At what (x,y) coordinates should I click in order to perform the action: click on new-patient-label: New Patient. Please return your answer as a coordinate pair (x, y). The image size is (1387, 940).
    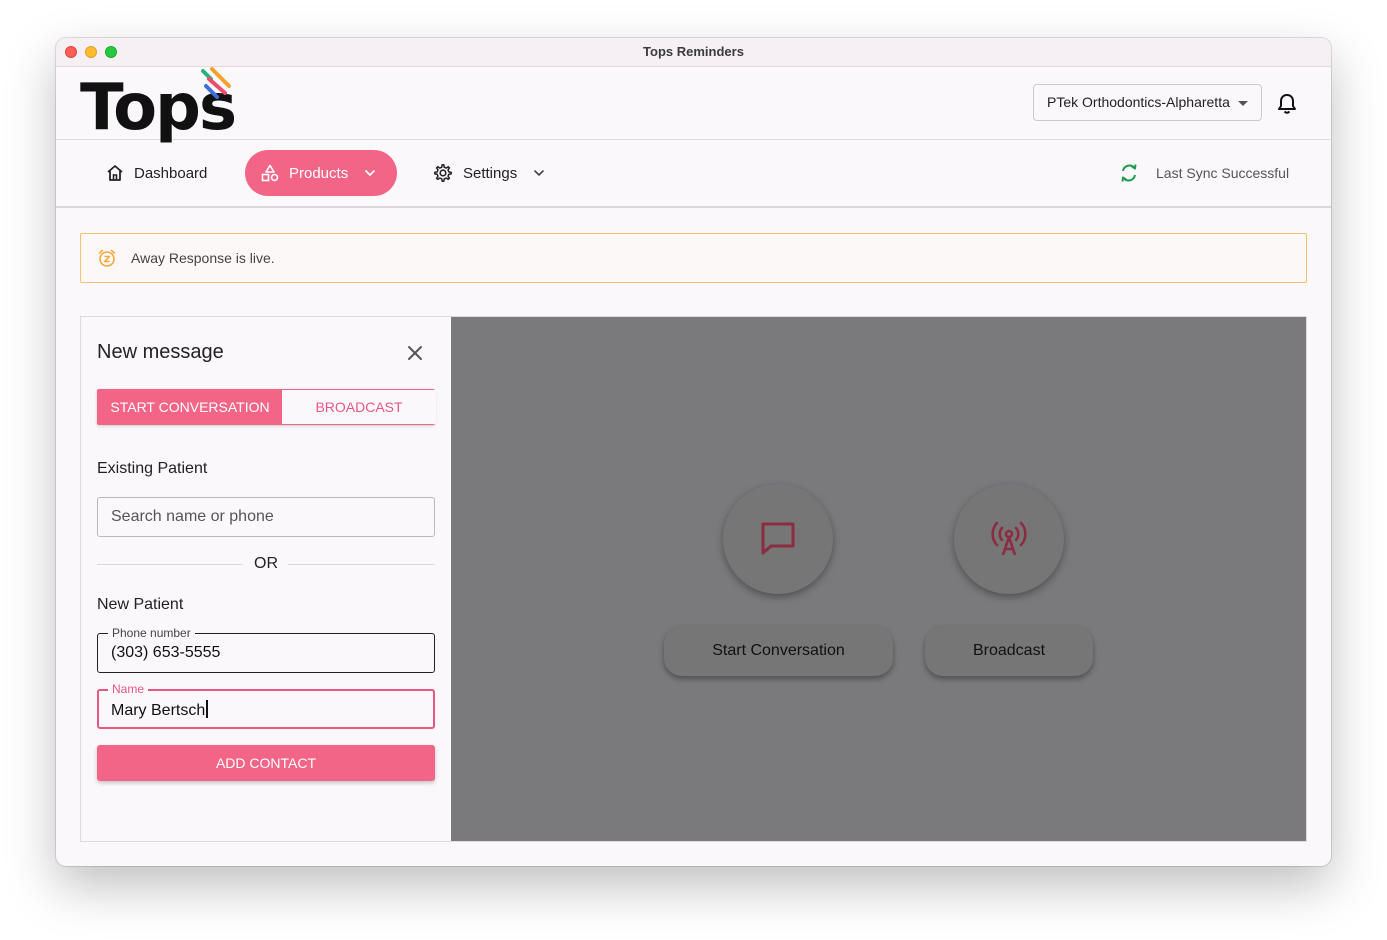
    Looking at the image, I should click on (140, 604).